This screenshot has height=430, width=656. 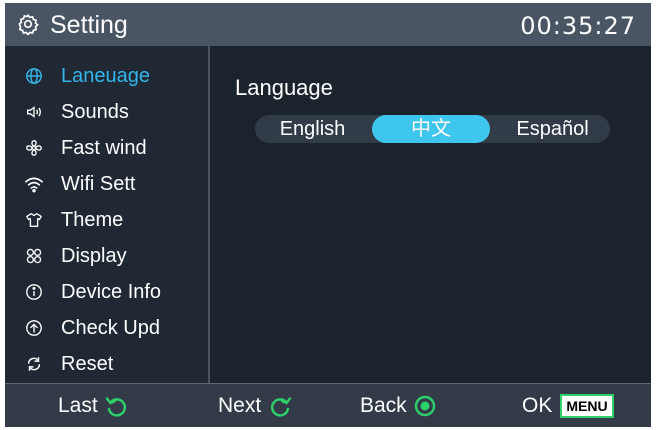 What do you see at coordinates (34, 220) in the screenshot?
I see `shirt-icon` at bounding box center [34, 220].